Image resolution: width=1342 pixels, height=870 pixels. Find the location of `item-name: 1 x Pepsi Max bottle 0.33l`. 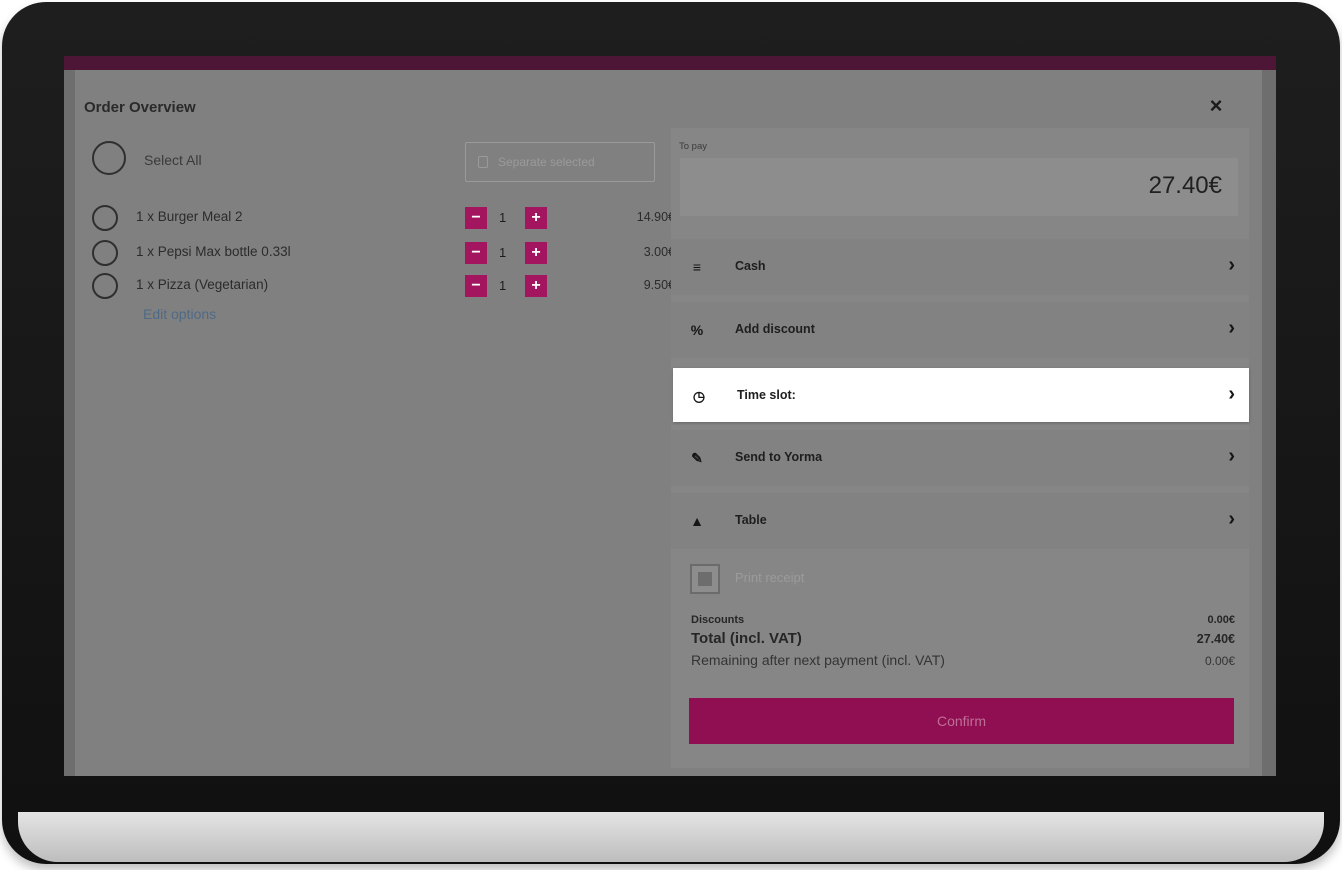

item-name: 1 x Pepsi Max bottle 0.33l is located at coordinates (213, 251).